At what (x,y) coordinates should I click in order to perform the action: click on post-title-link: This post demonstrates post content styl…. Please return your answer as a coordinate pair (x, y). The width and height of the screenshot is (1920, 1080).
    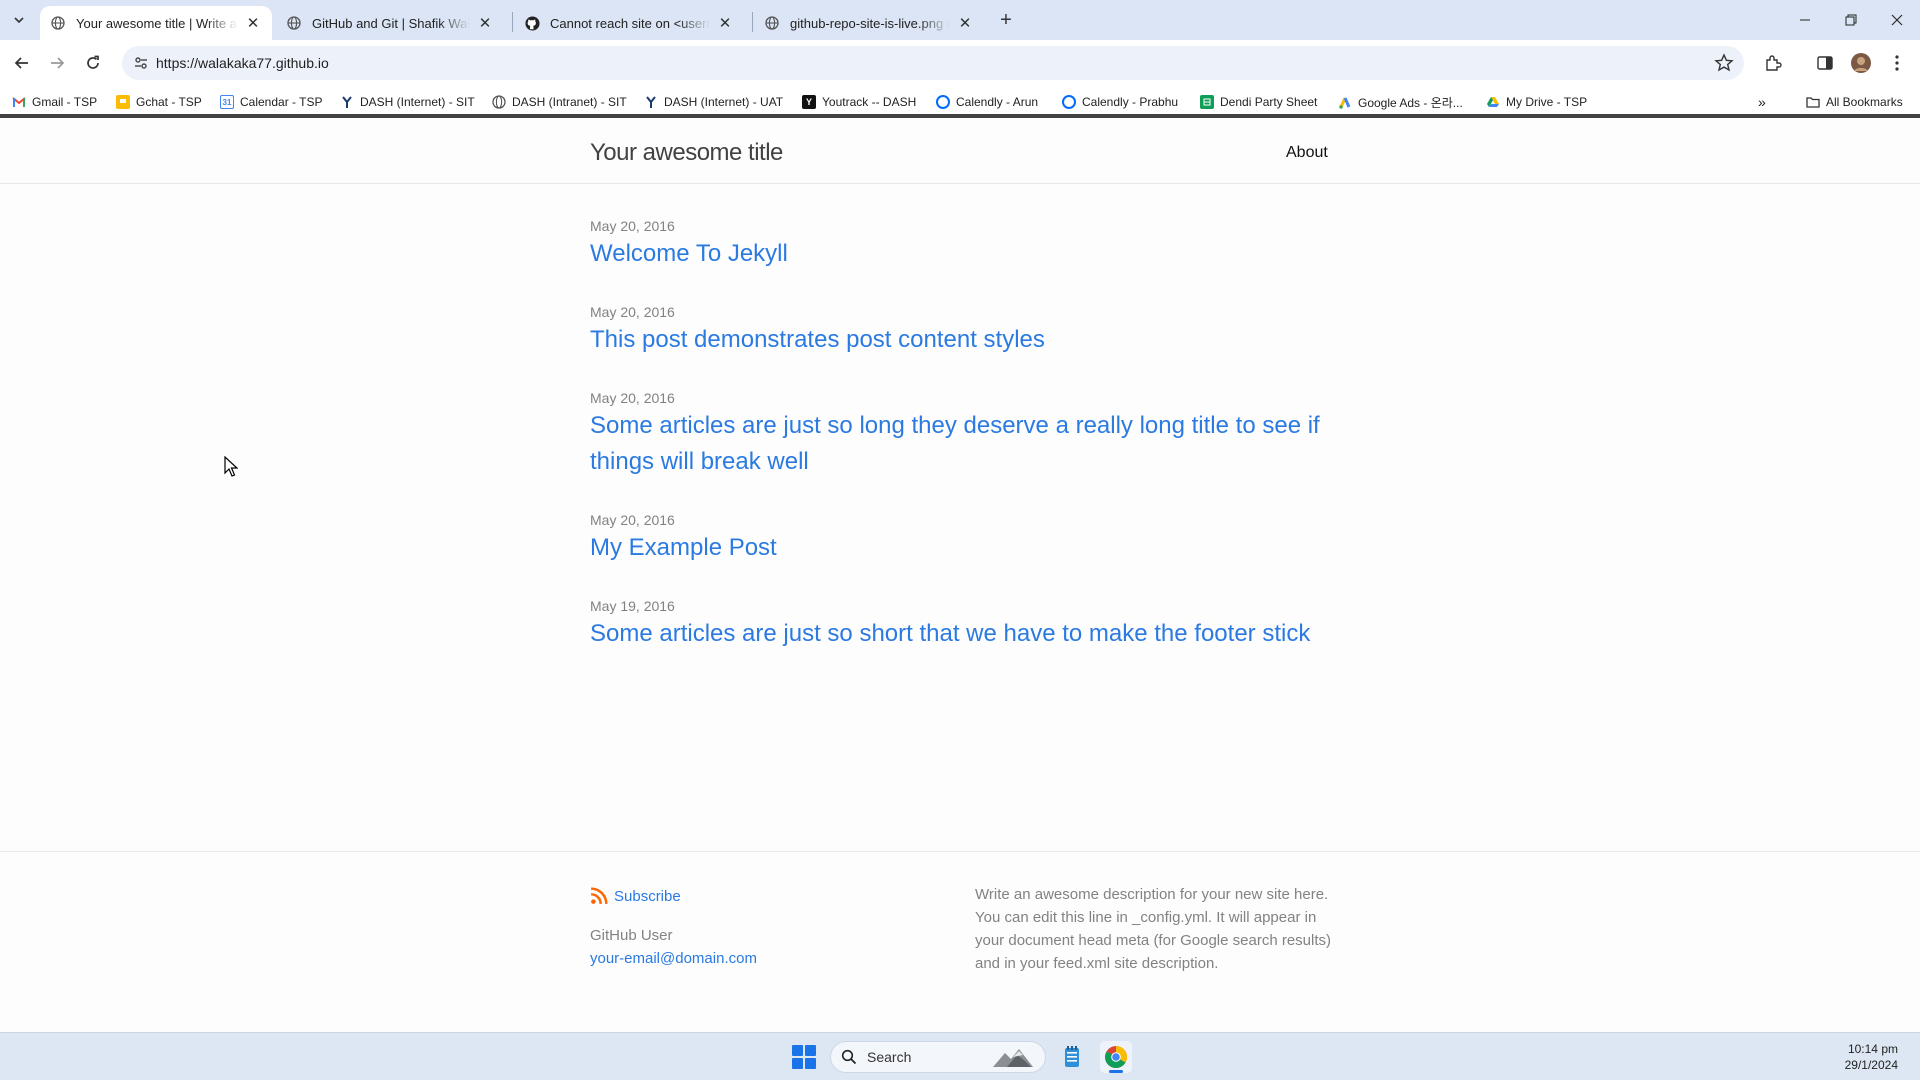
    Looking at the image, I should click on (965, 340).